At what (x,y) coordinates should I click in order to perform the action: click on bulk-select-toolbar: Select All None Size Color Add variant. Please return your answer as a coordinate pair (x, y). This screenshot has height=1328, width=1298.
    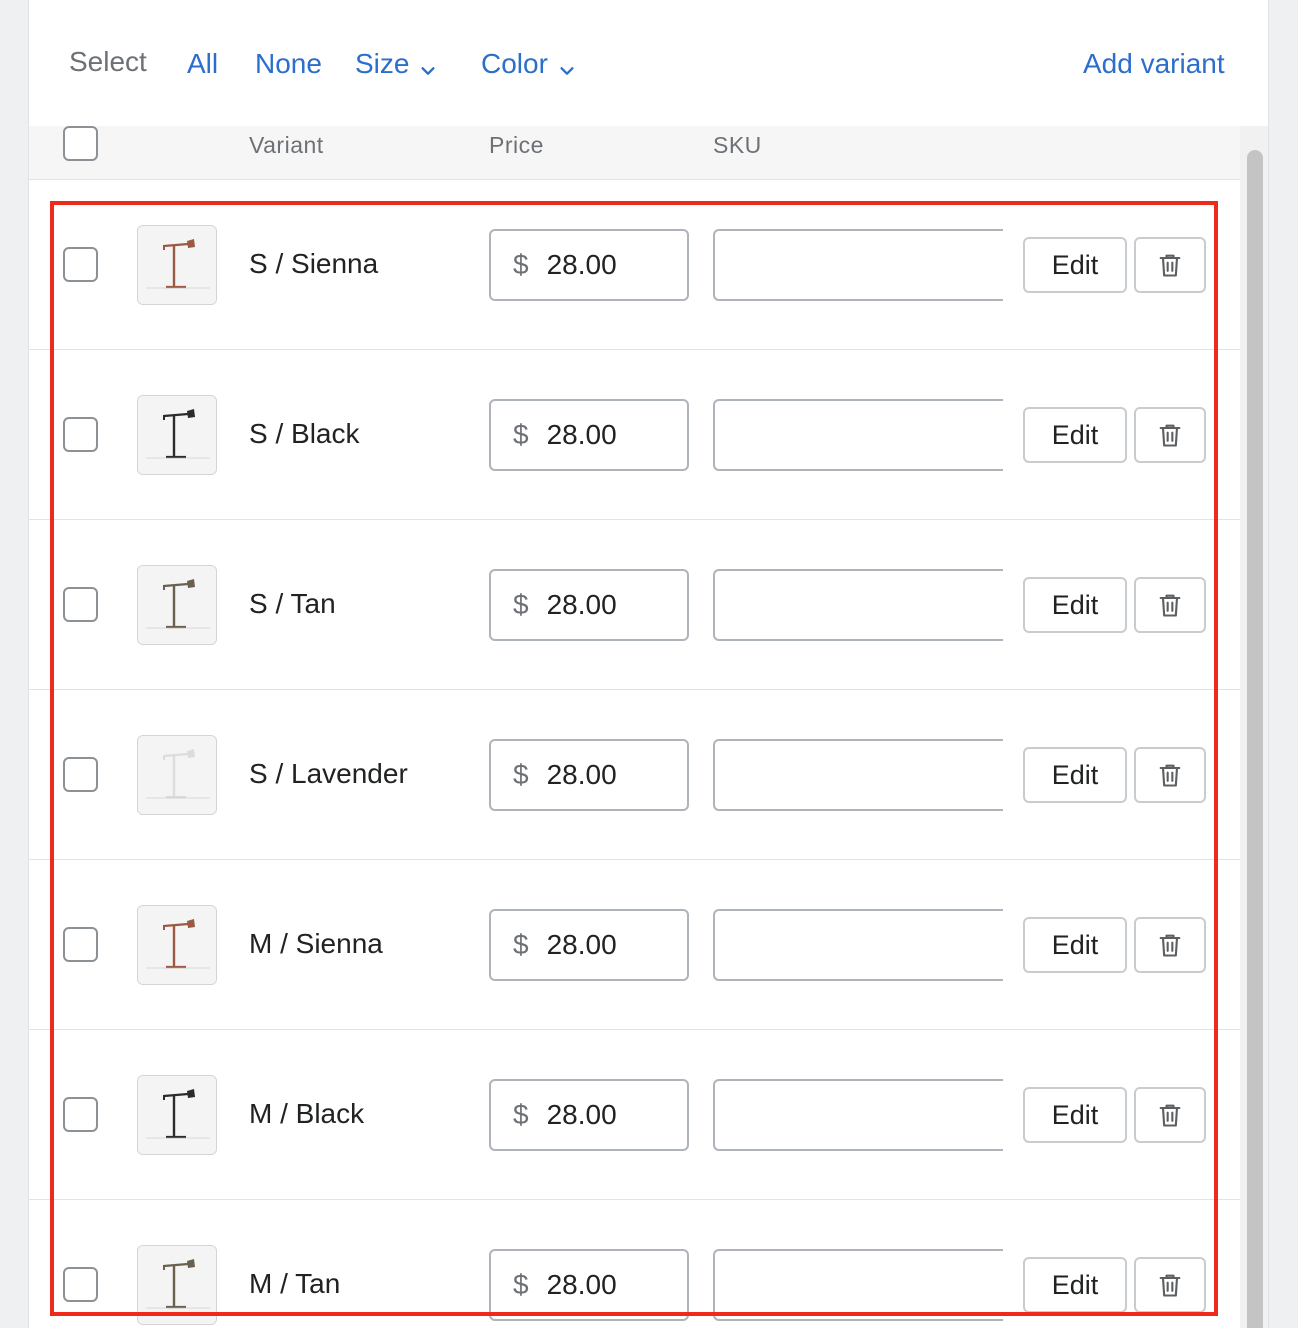
    Looking at the image, I should click on (648, 63).